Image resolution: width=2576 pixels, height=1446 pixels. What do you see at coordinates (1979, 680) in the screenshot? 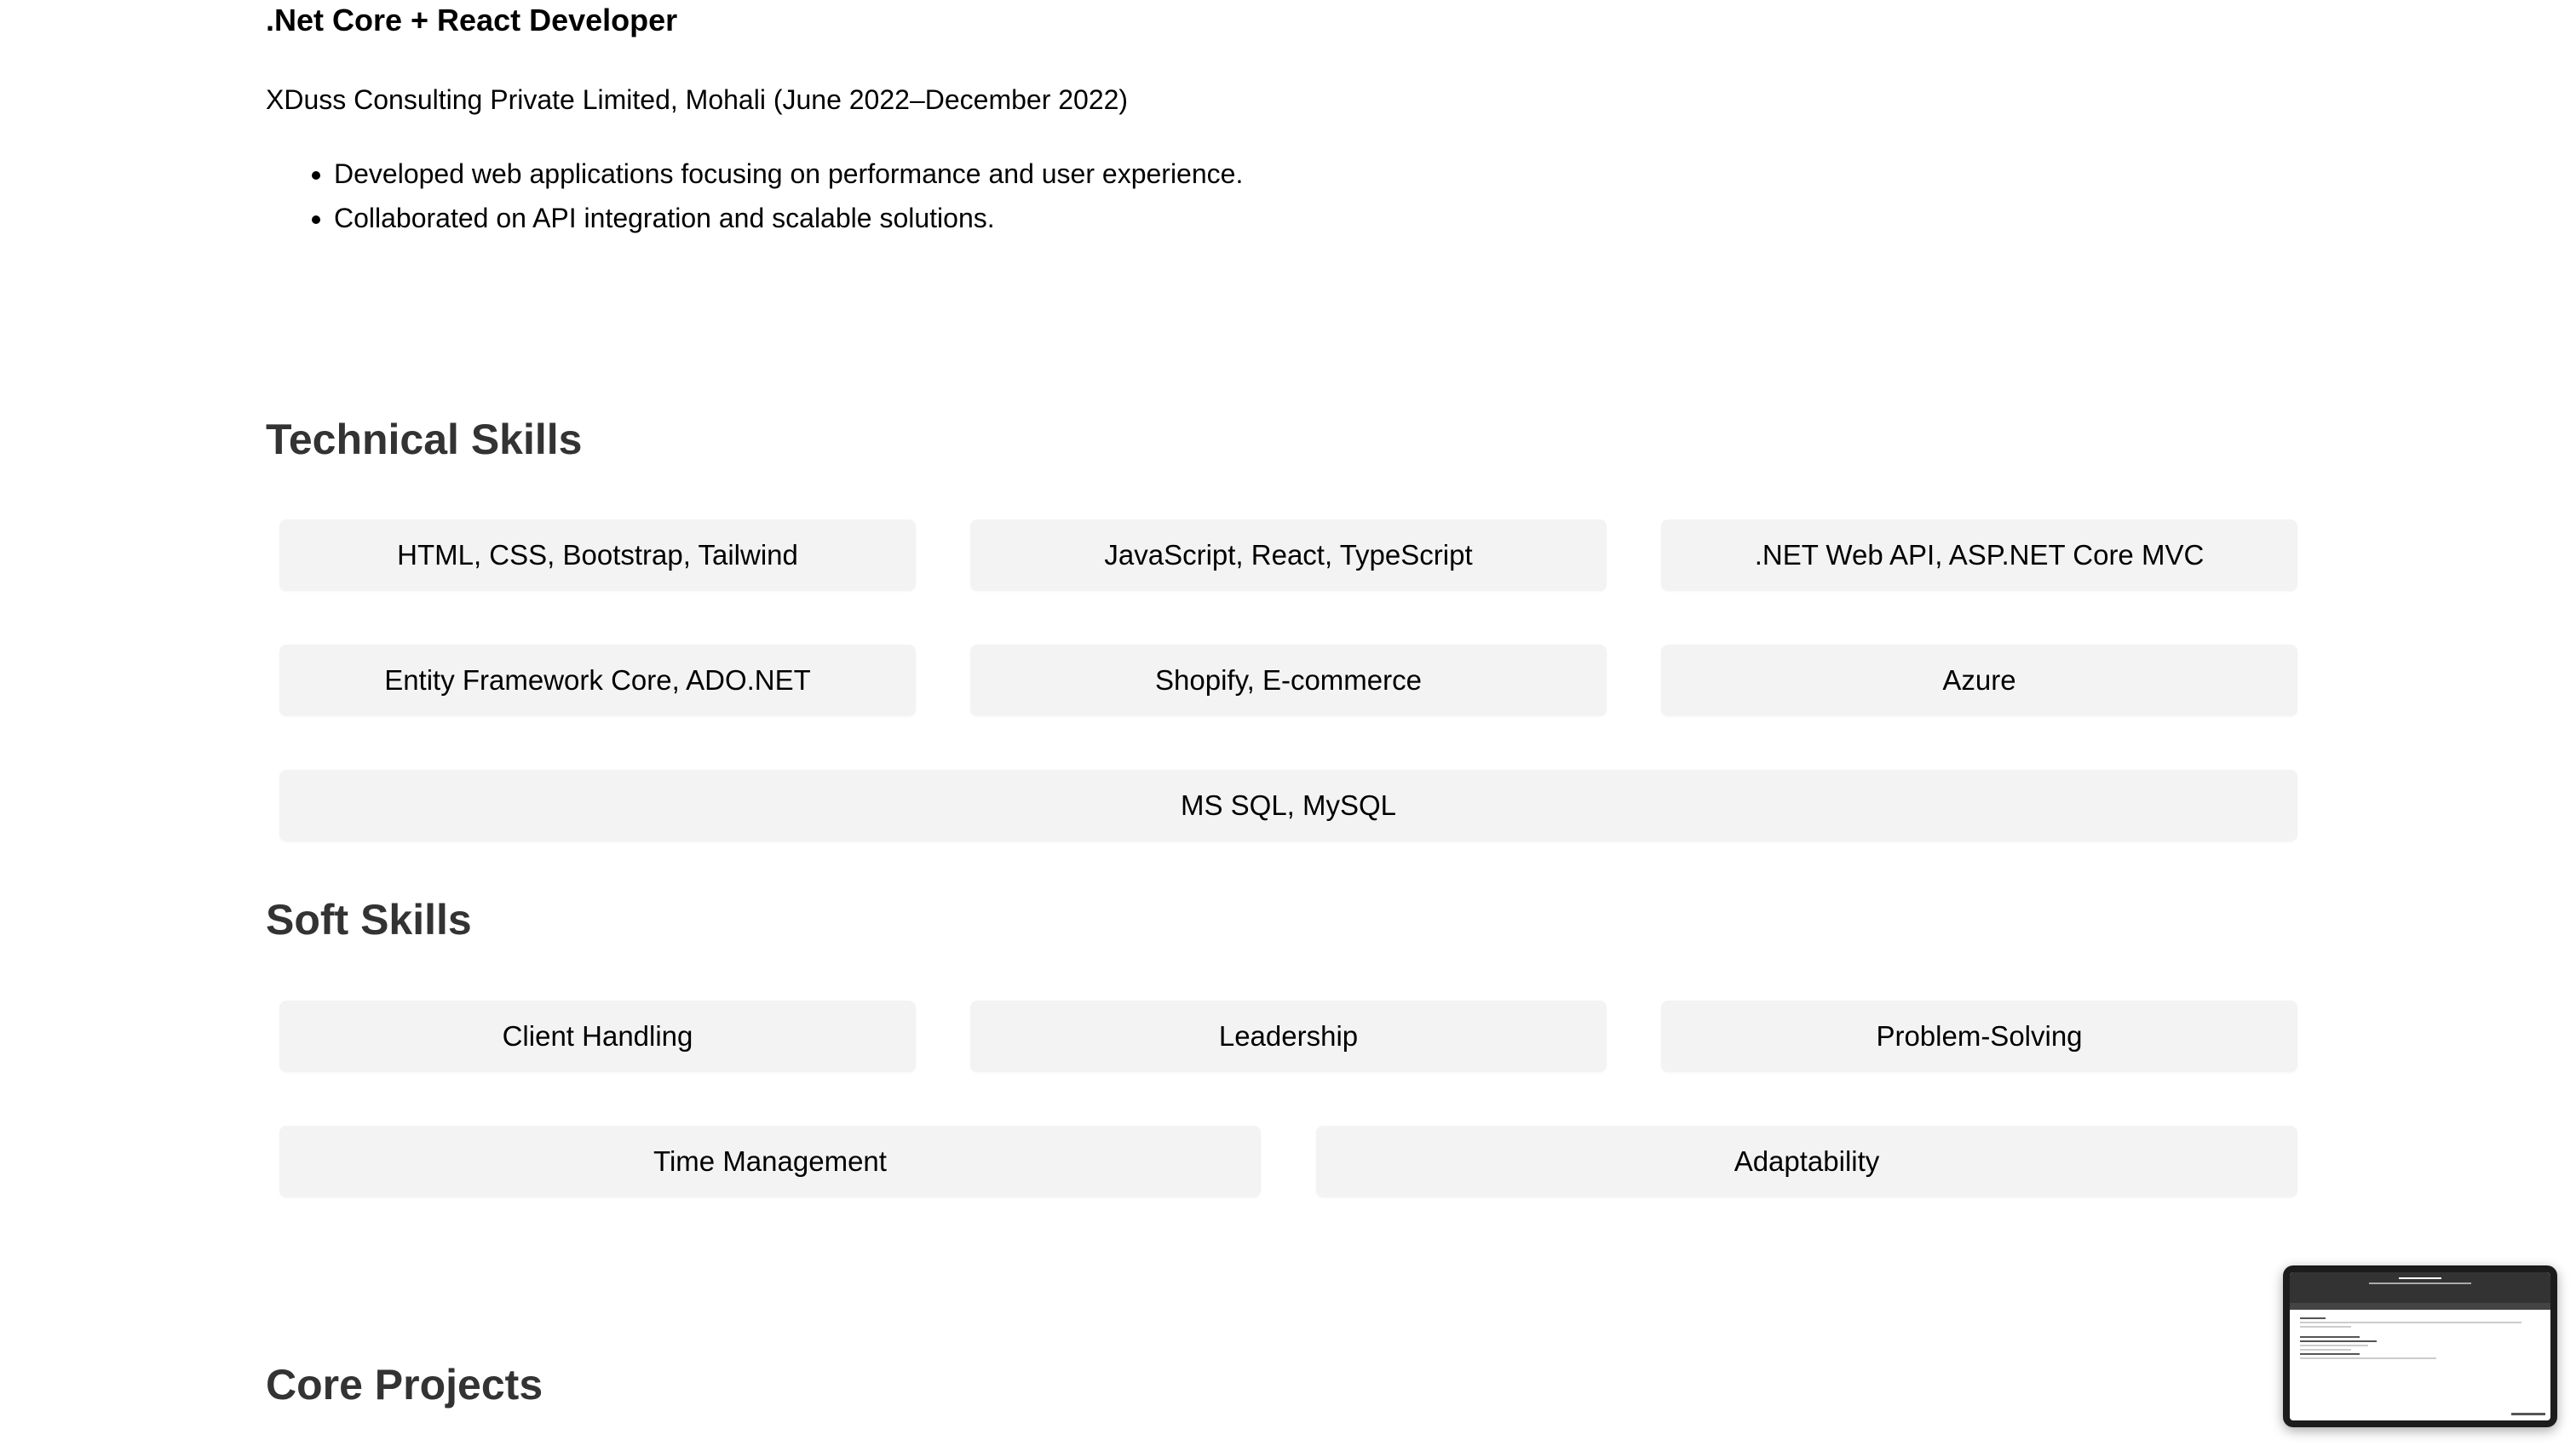
I see `skill-tag: Azure` at bounding box center [1979, 680].